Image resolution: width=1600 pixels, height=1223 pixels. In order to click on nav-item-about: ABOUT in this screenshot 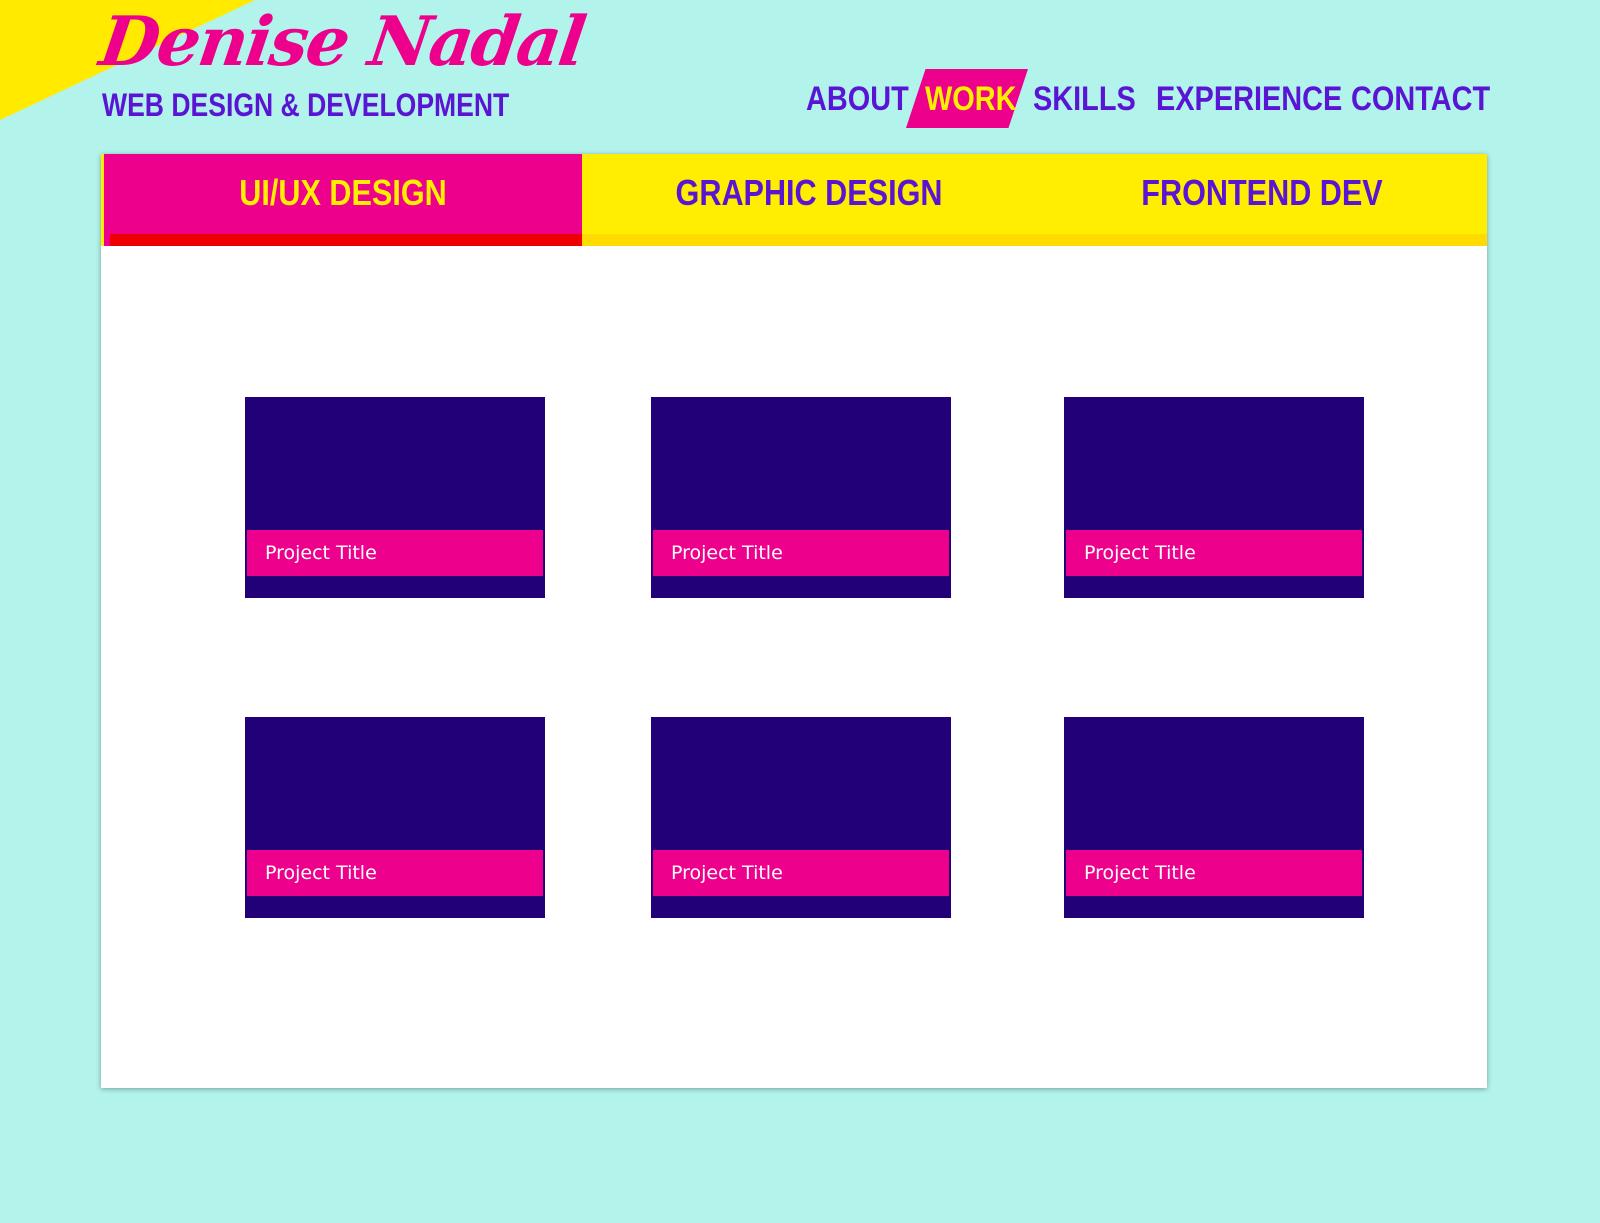, I will do `click(857, 99)`.